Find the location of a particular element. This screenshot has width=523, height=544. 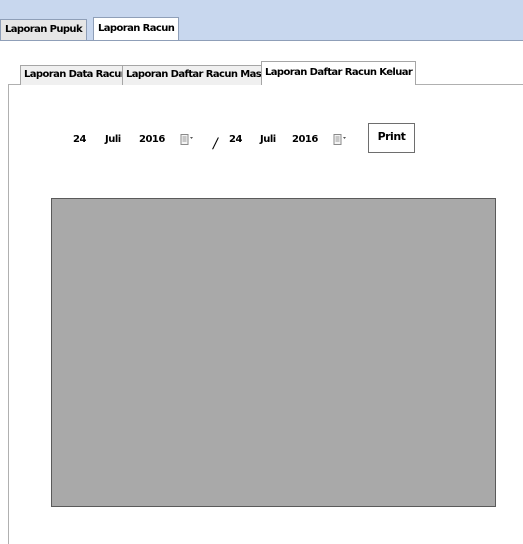

tab-label: Laporan Daftar Racun Keluar is located at coordinates (339, 72).